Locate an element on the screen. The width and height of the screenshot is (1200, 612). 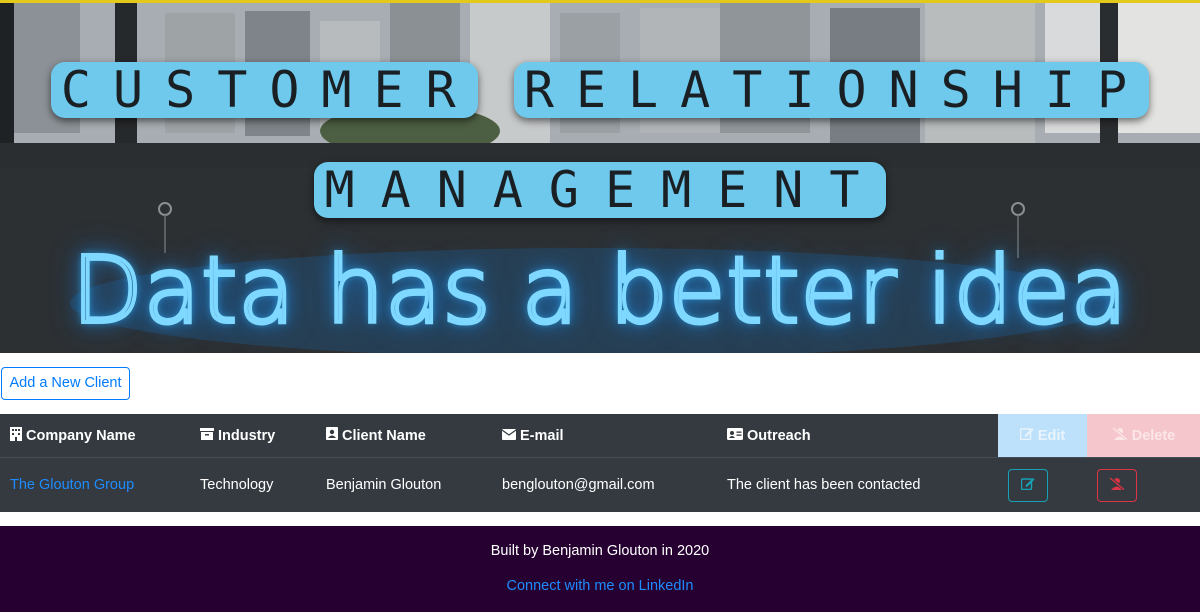
column-header-company: Company Name is located at coordinates (73, 435).